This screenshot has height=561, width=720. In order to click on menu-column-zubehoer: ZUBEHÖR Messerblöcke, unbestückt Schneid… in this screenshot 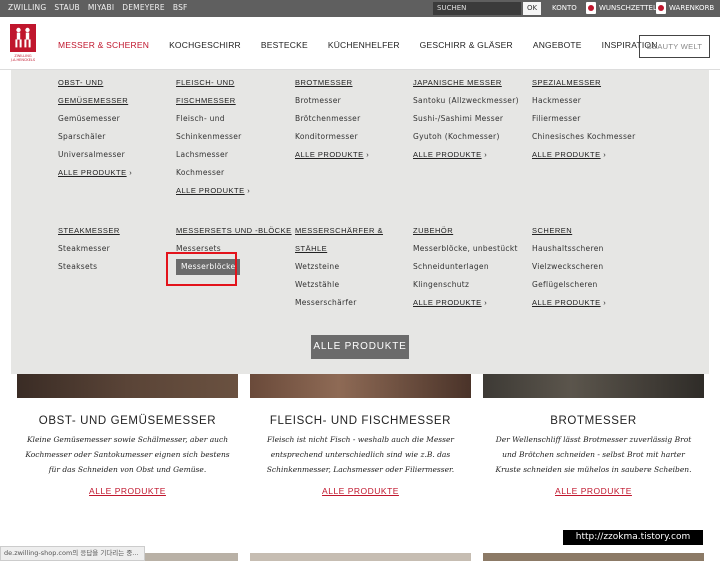, I will do `click(465, 267)`.